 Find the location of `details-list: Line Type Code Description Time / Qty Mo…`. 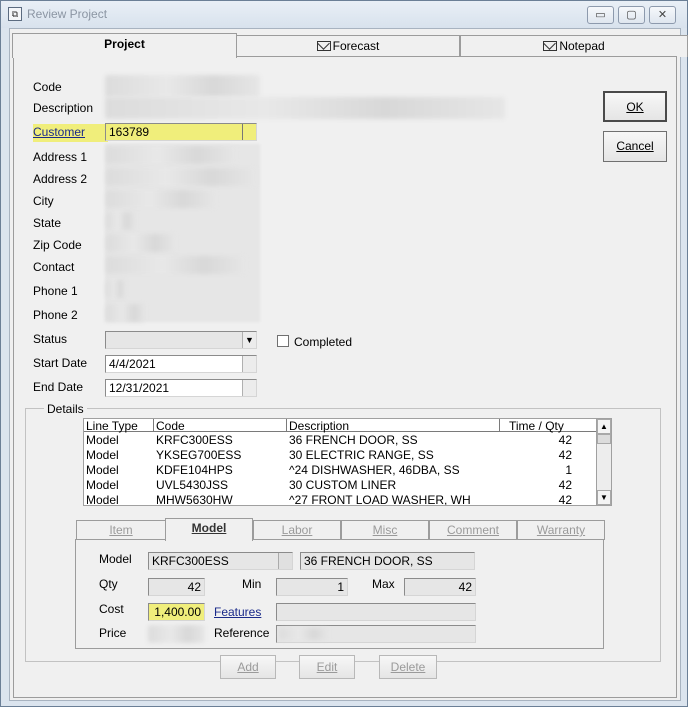

details-list: Line Type Code Description Time / Qty Mo… is located at coordinates (346, 462).